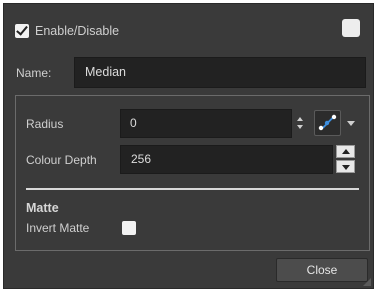  What do you see at coordinates (61, 160) in the screenshot?
I see `colour-depth-label: Colour Depth` at bounding box center [61, 160].